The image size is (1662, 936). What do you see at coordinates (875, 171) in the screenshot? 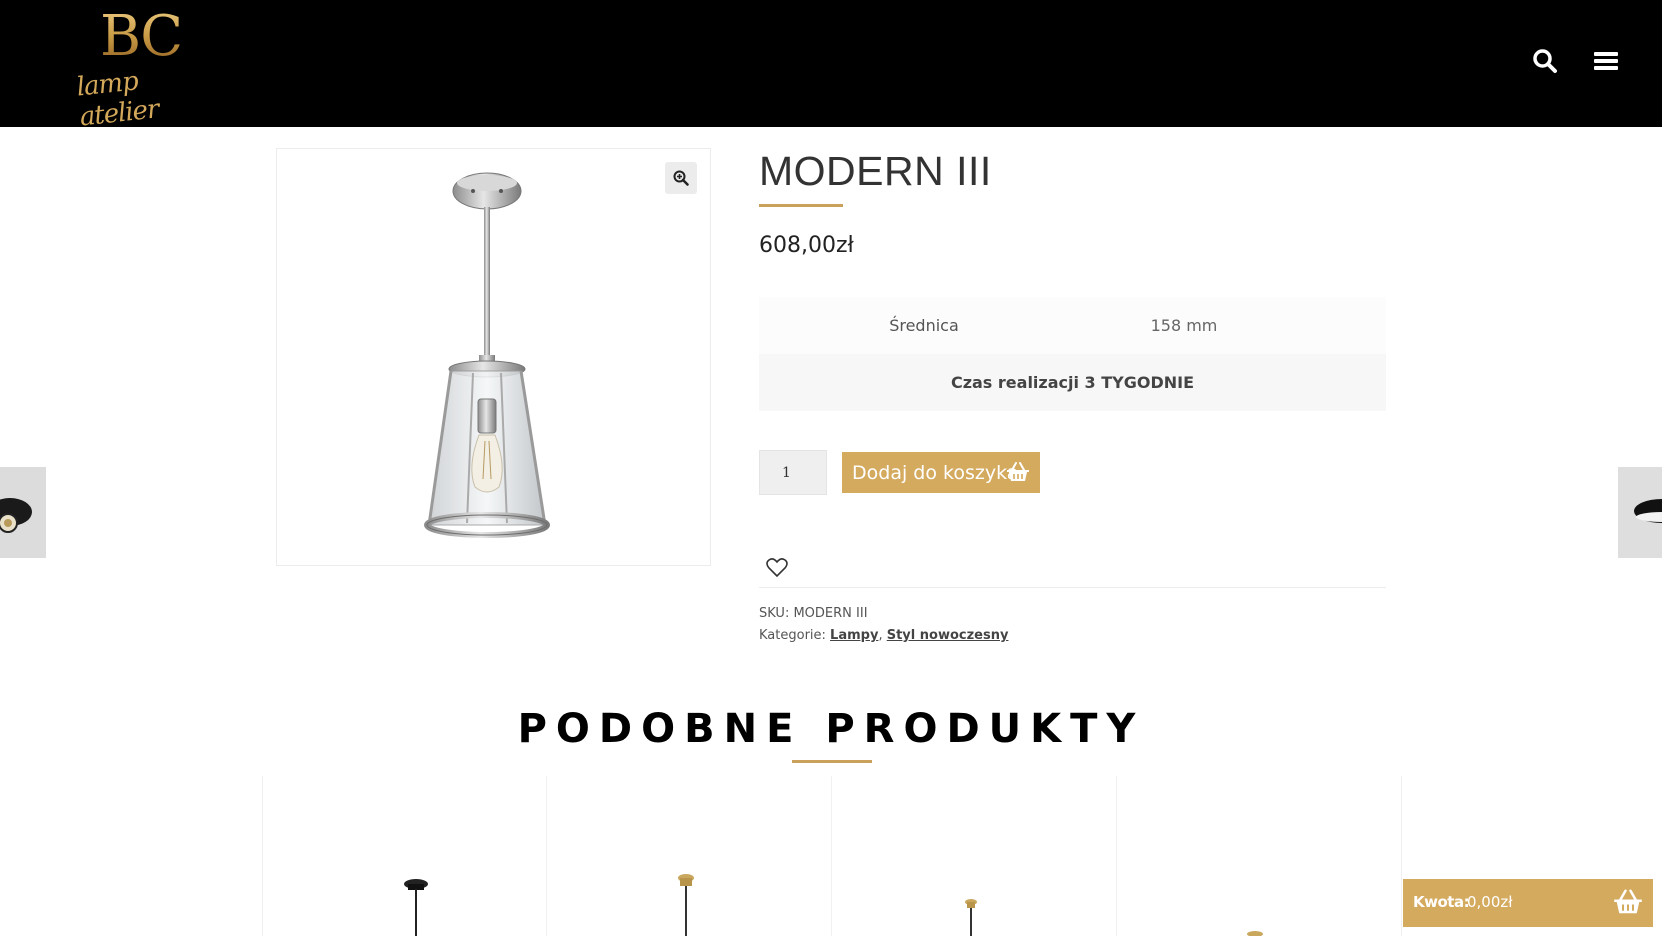
I see `product-title: MODERN III` at bounding box center [875, 171].